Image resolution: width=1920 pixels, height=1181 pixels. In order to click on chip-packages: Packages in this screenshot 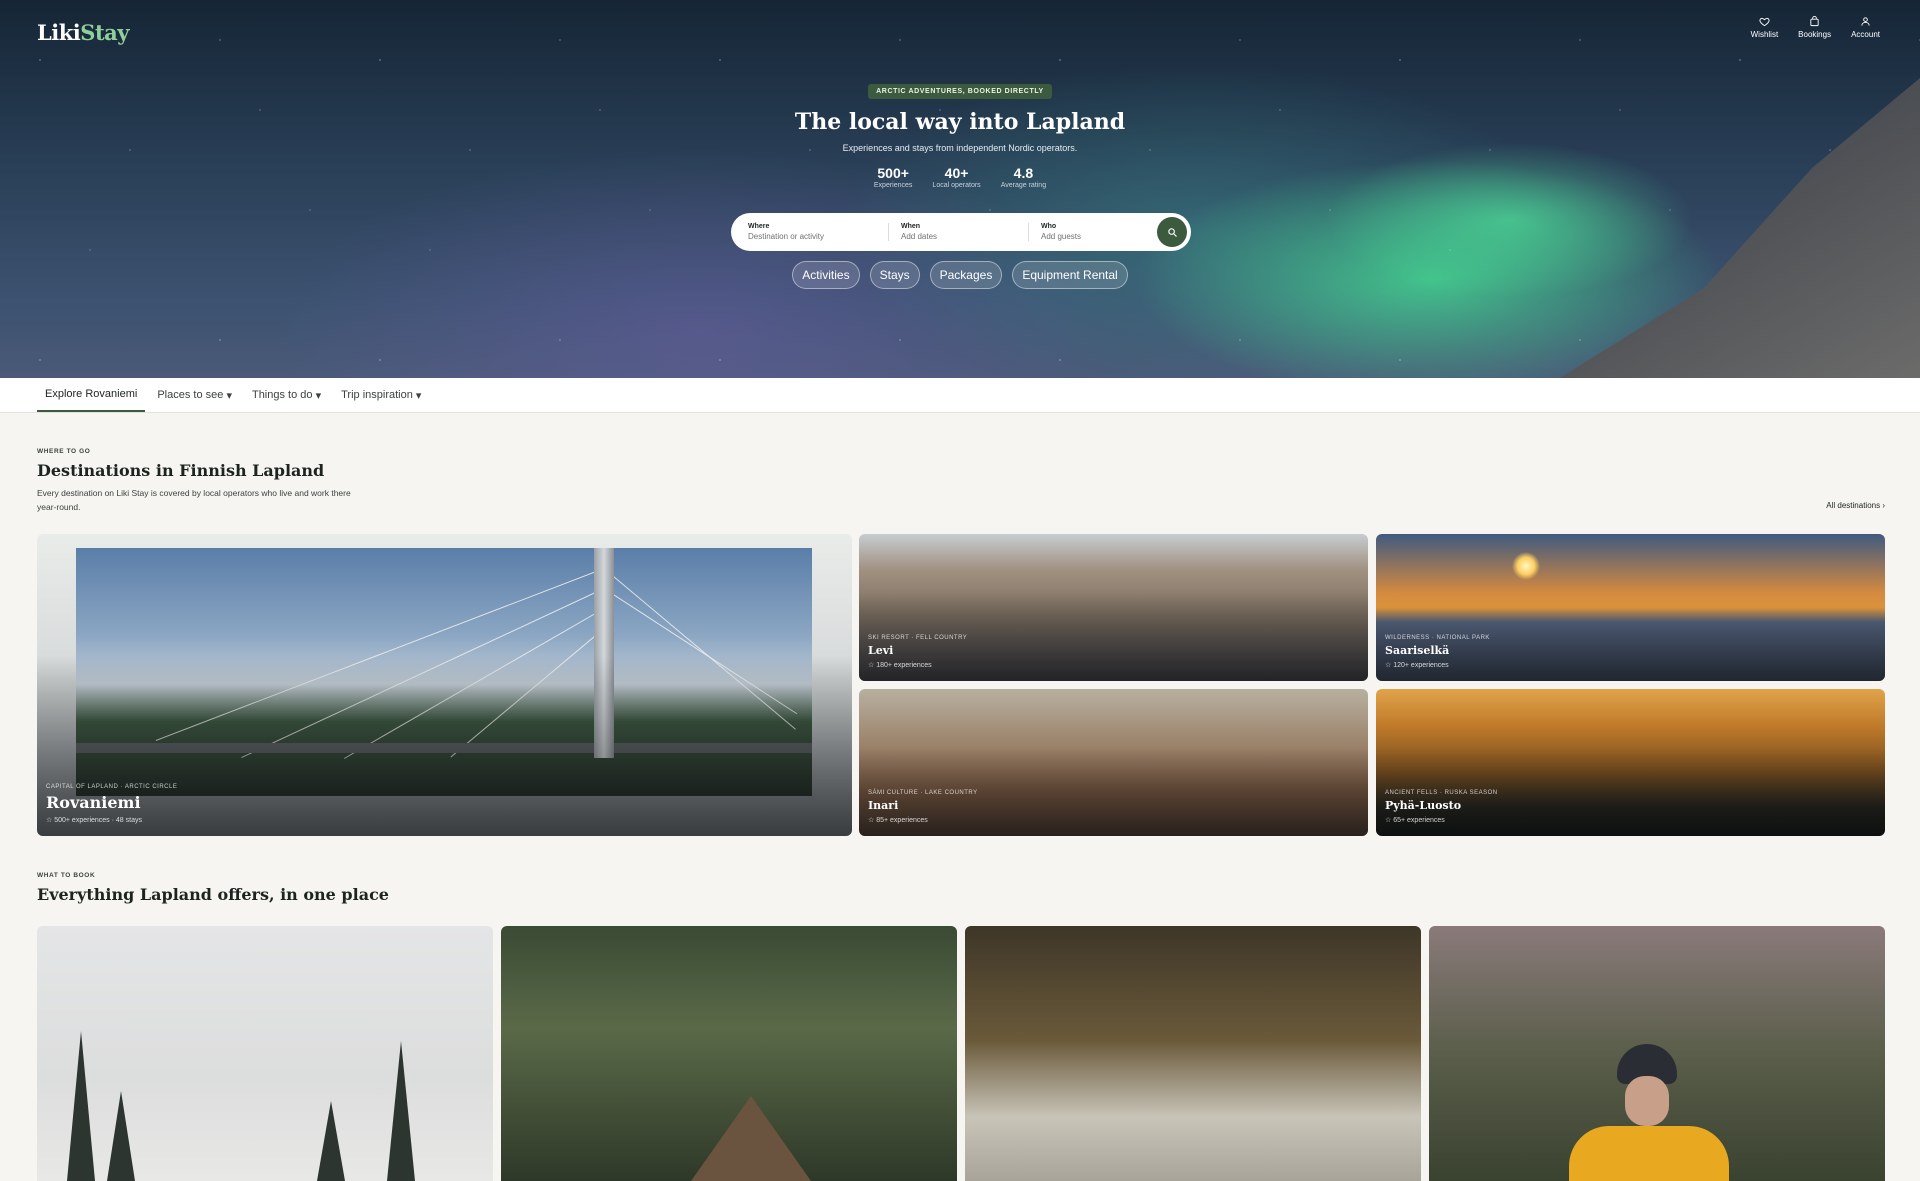, I will do `click(966, 275)`.